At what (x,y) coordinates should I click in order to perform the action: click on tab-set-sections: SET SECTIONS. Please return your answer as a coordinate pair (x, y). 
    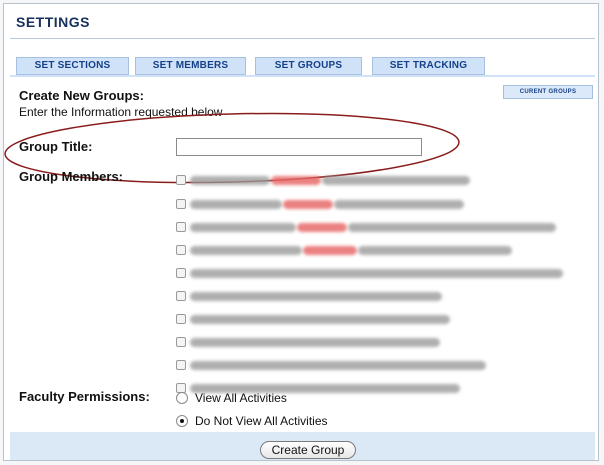
    Looking at the image, I should click on (72, 66).